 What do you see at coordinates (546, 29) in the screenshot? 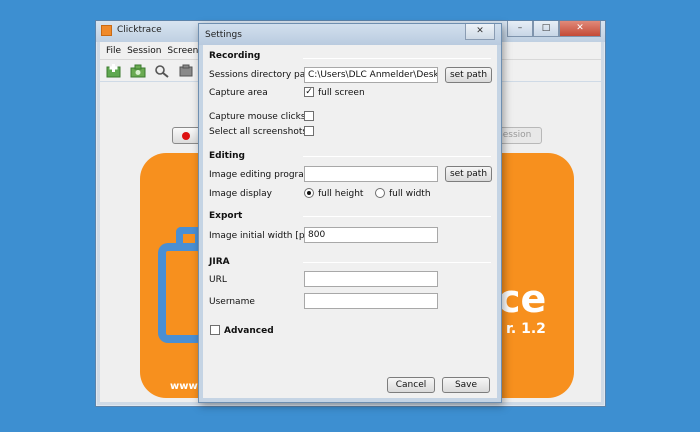
I see `maximize-button: □` at bounding box center [546, 29].